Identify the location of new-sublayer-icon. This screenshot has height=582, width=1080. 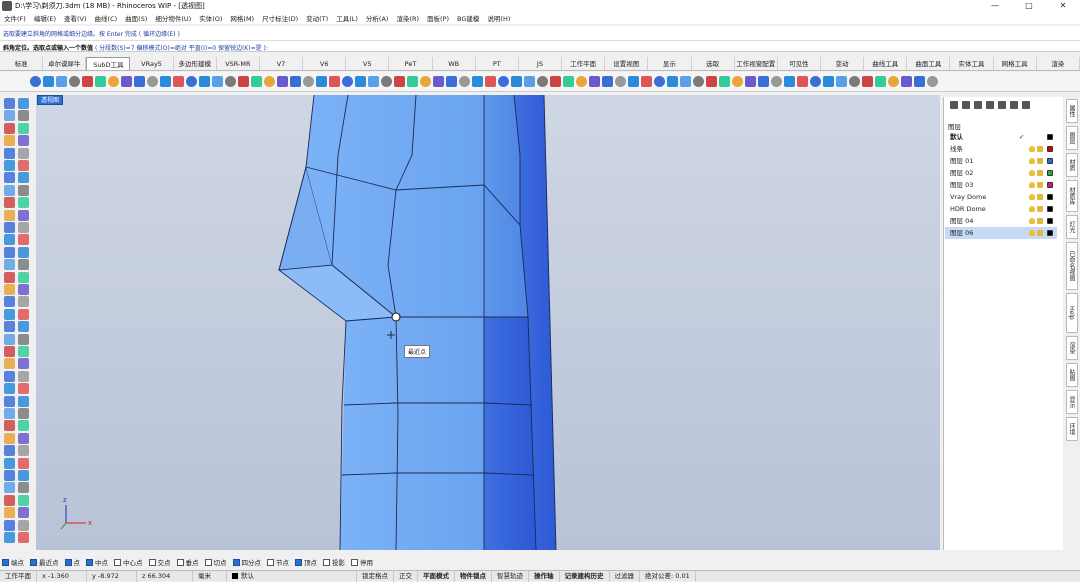
(966, 105).